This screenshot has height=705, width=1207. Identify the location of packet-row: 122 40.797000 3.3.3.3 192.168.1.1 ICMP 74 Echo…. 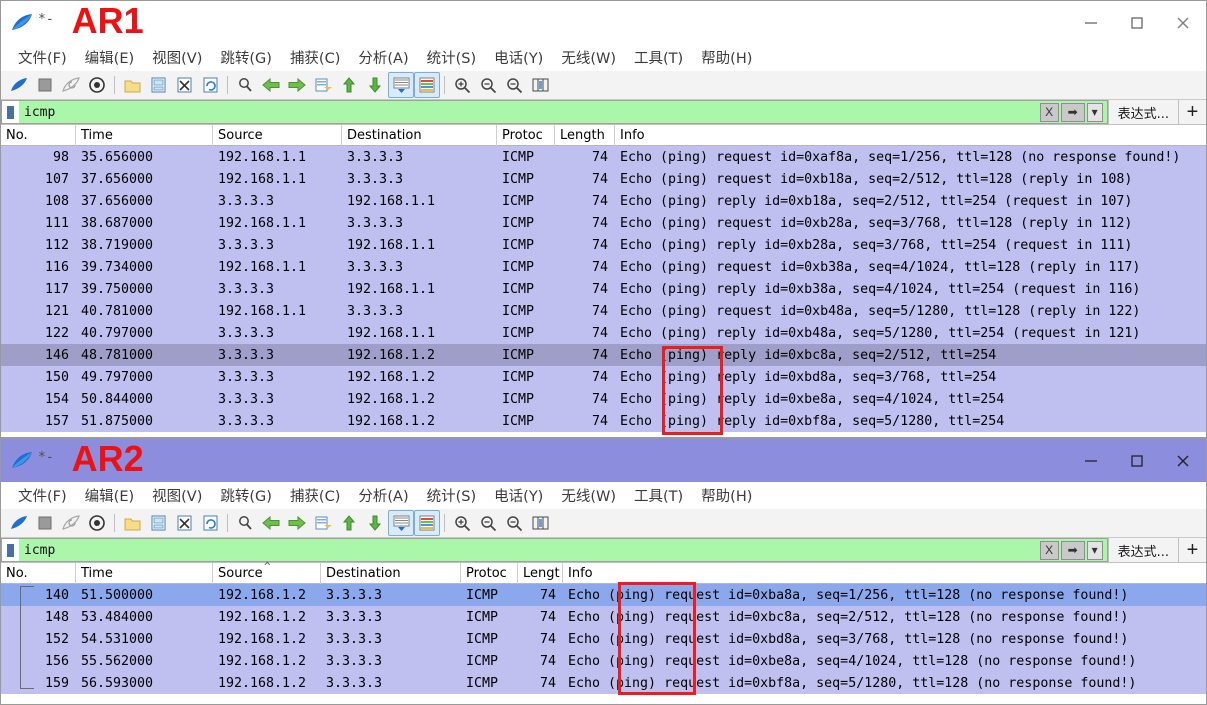
(603, 333).